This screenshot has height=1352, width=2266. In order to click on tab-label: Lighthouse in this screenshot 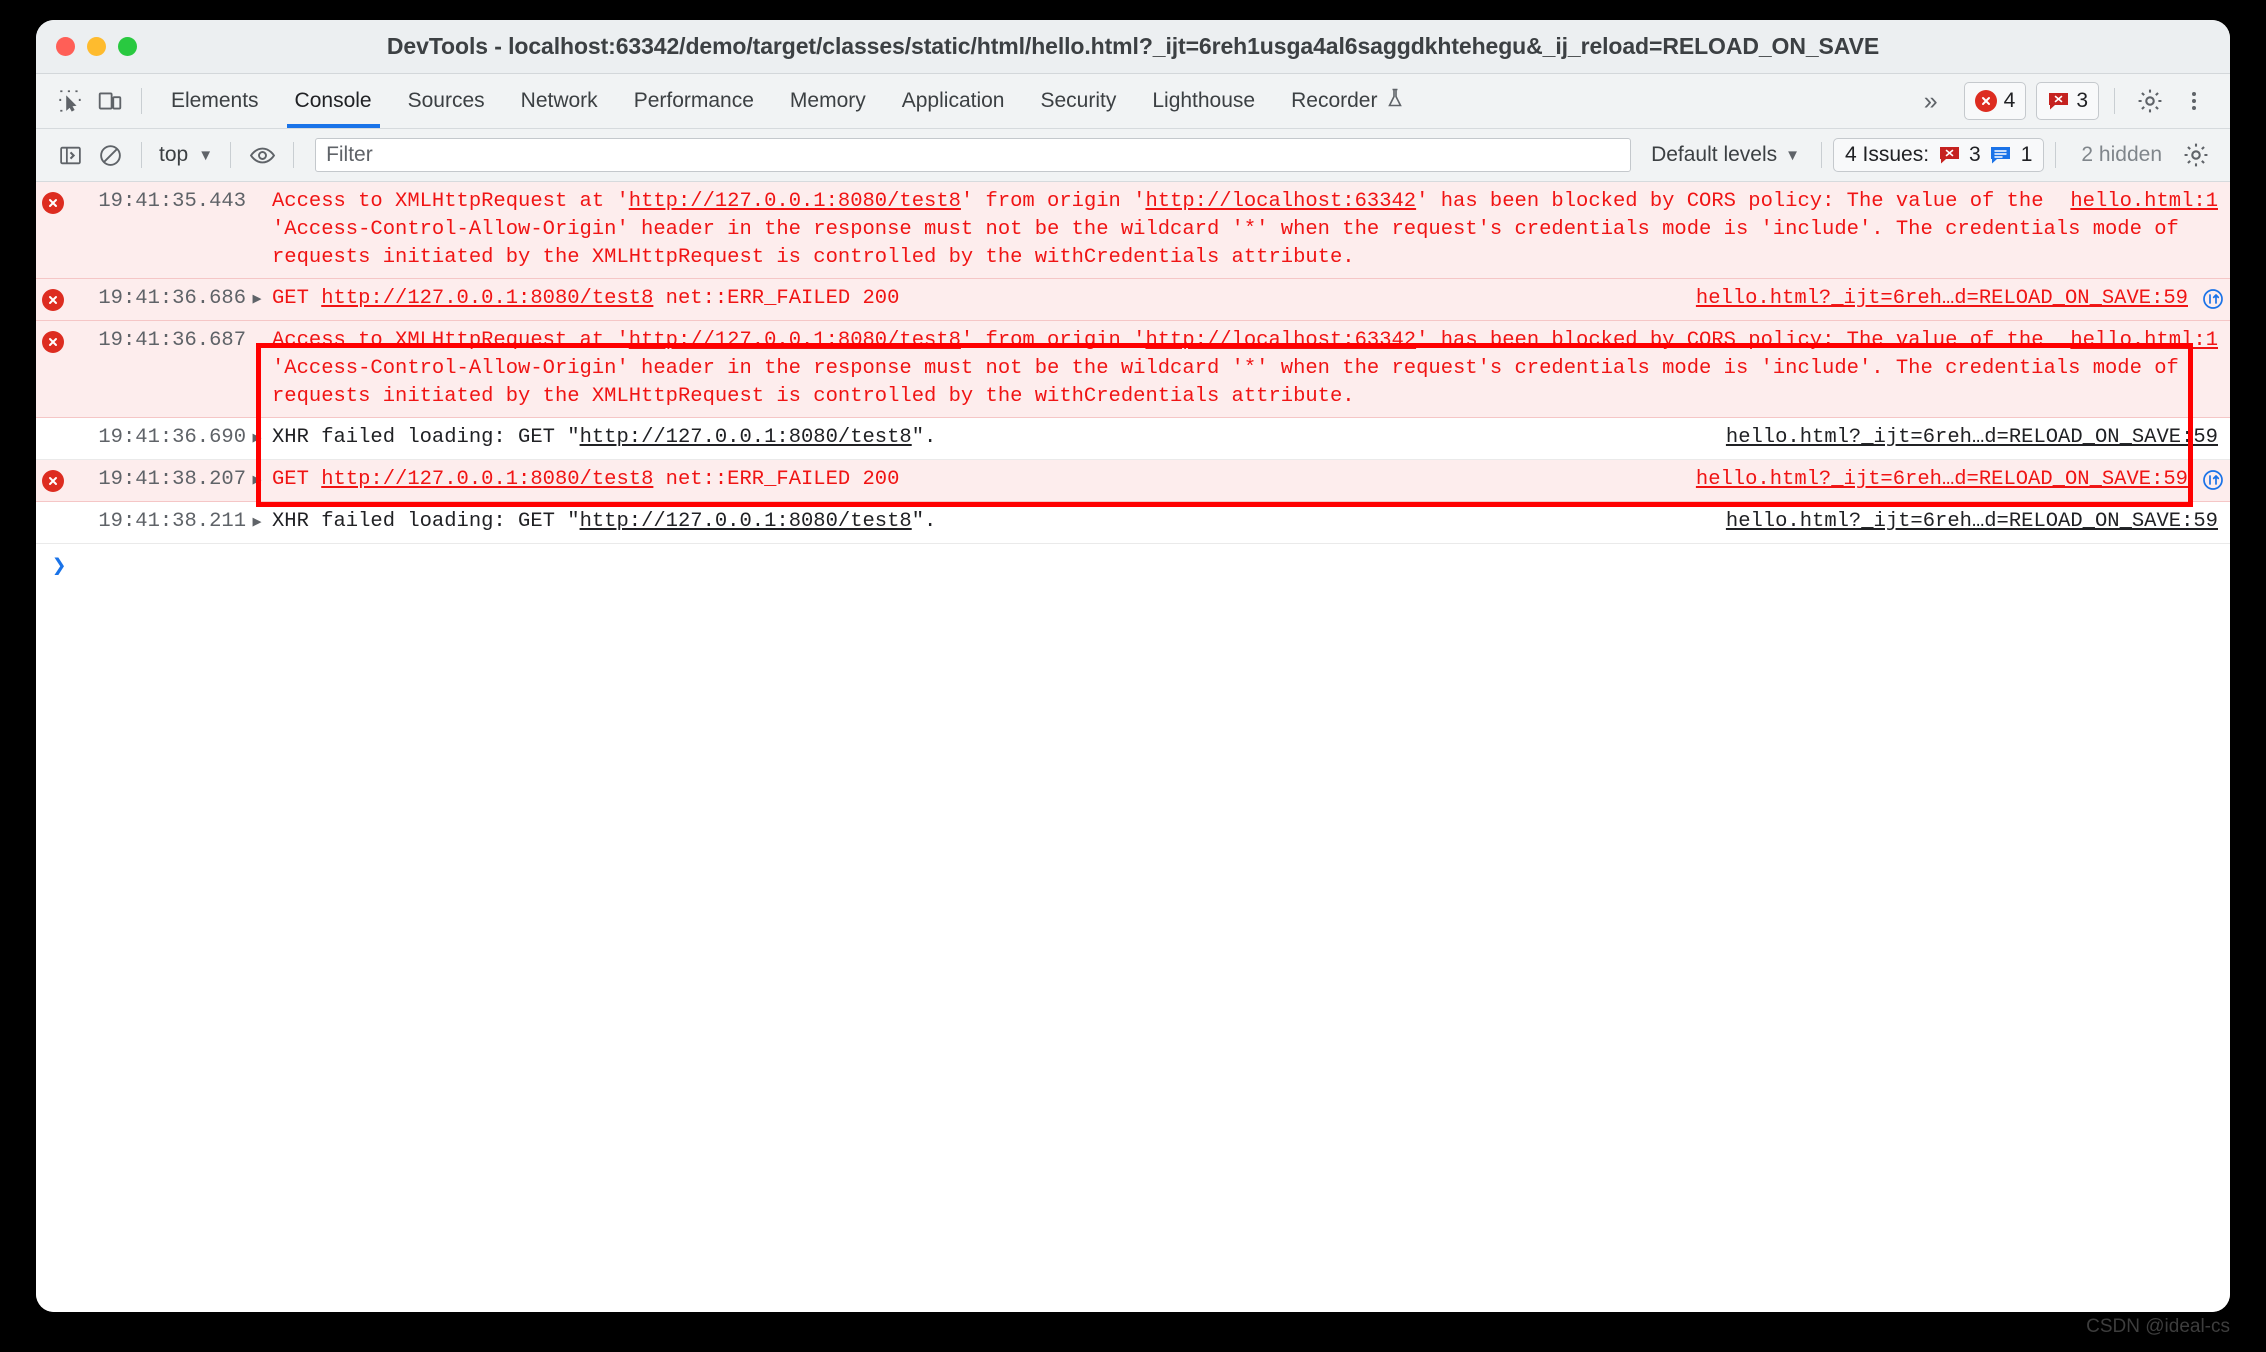, I will do `click(1204, 100)`.